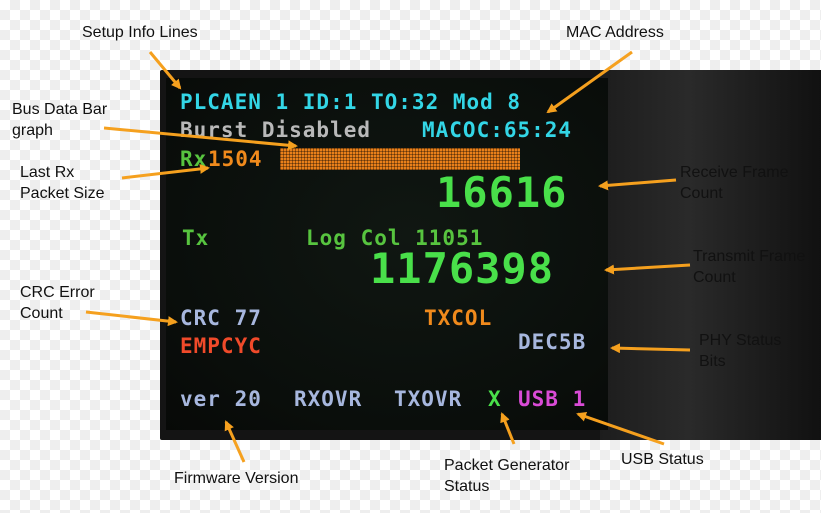 This screenshot has height=513, width=821. Describe the element at coordinates (62, 193) in the screenshot. I see `label-last-rx-2: Packet Size` at that location.